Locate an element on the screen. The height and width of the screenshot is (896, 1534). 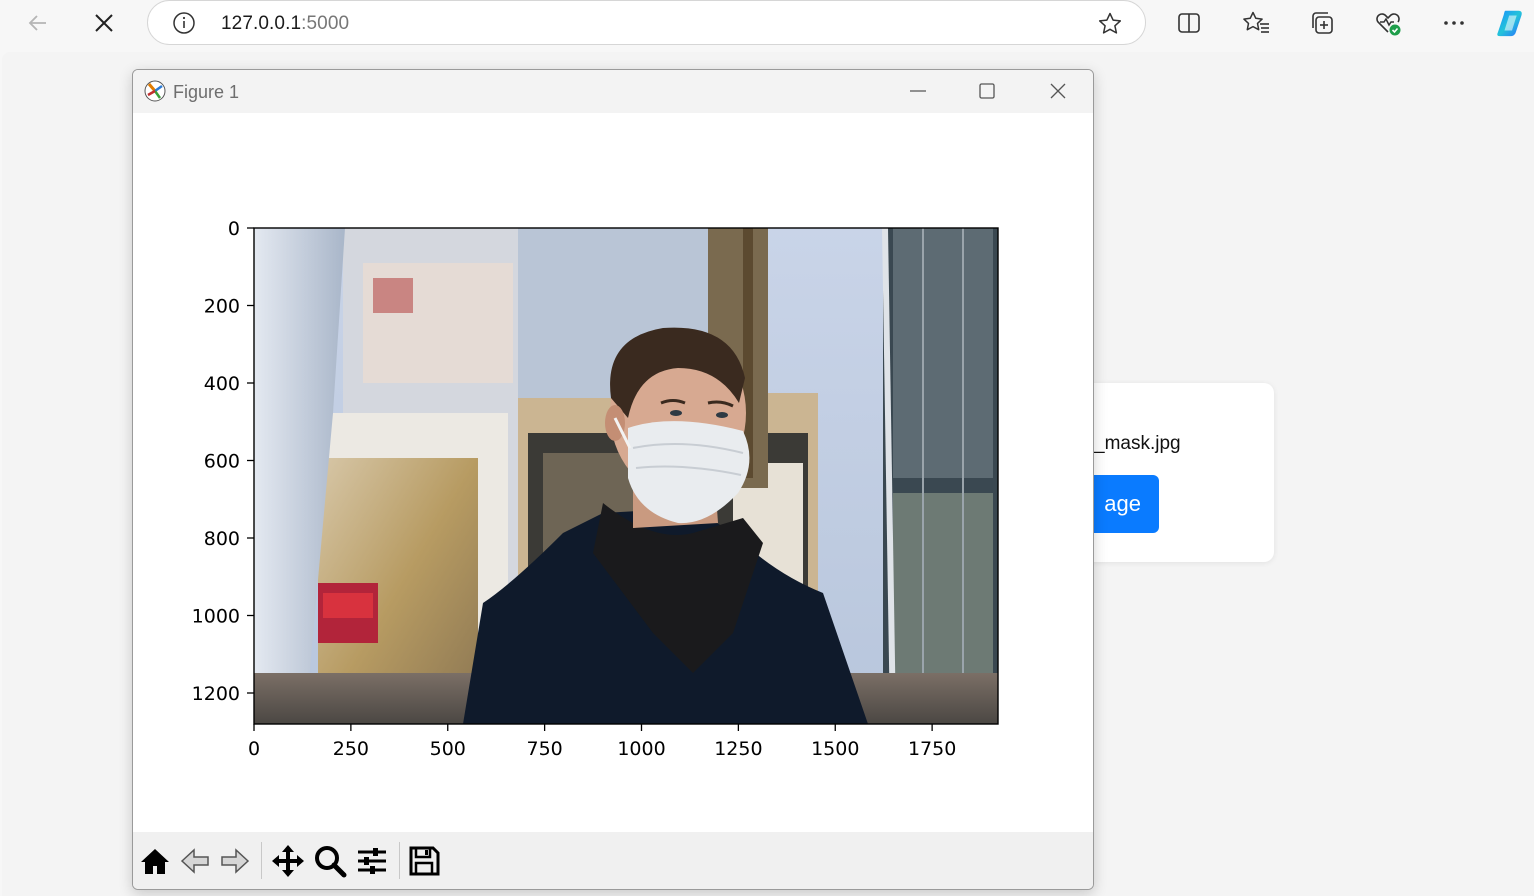
url-host: 127.0.0.1 is located at coordinates (261, 23).